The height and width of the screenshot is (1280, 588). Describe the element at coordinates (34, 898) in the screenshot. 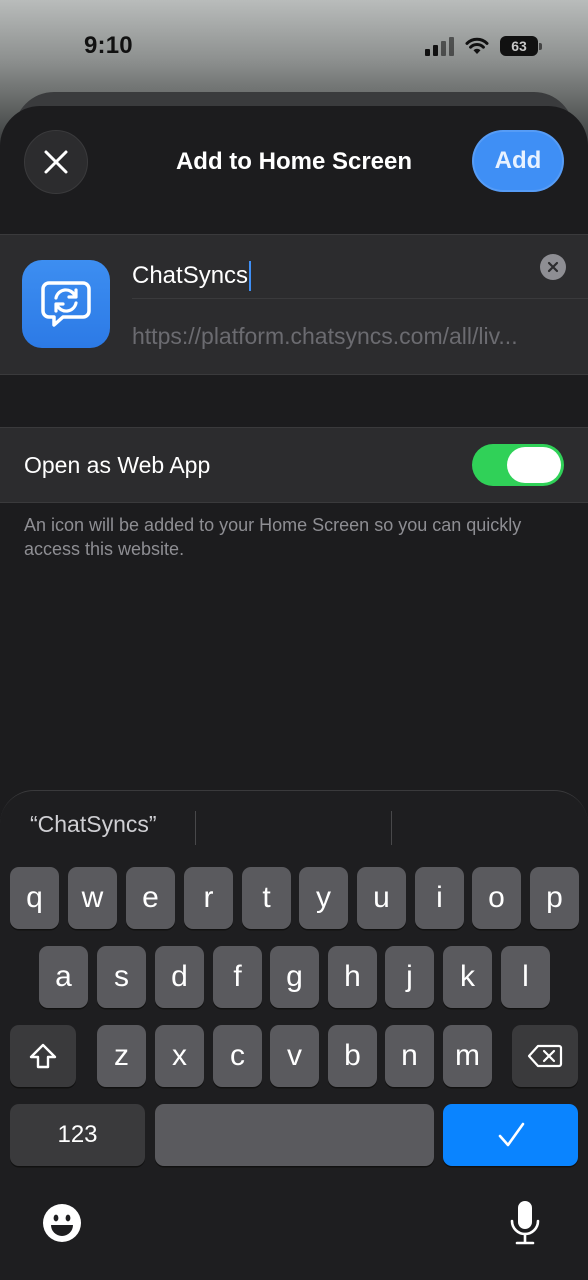

I see `key-q: q` at that location.